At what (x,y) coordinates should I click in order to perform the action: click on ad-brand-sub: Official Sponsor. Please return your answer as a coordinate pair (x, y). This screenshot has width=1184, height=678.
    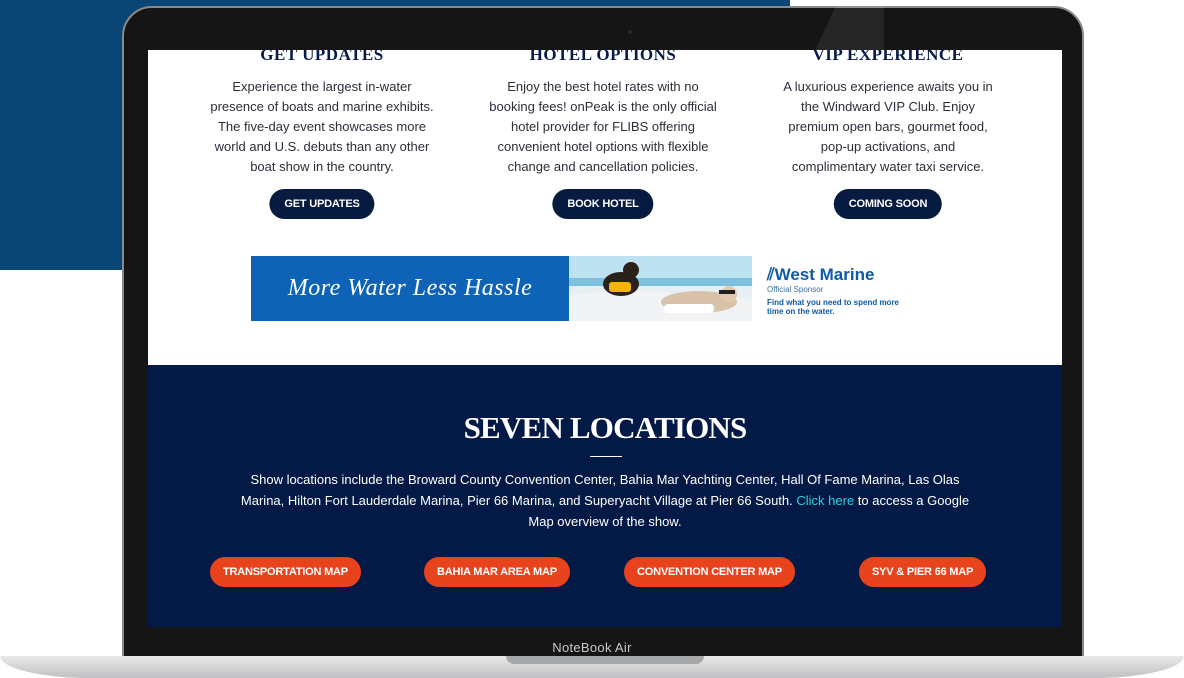
    Looking at the image, I should click on (795, 289).